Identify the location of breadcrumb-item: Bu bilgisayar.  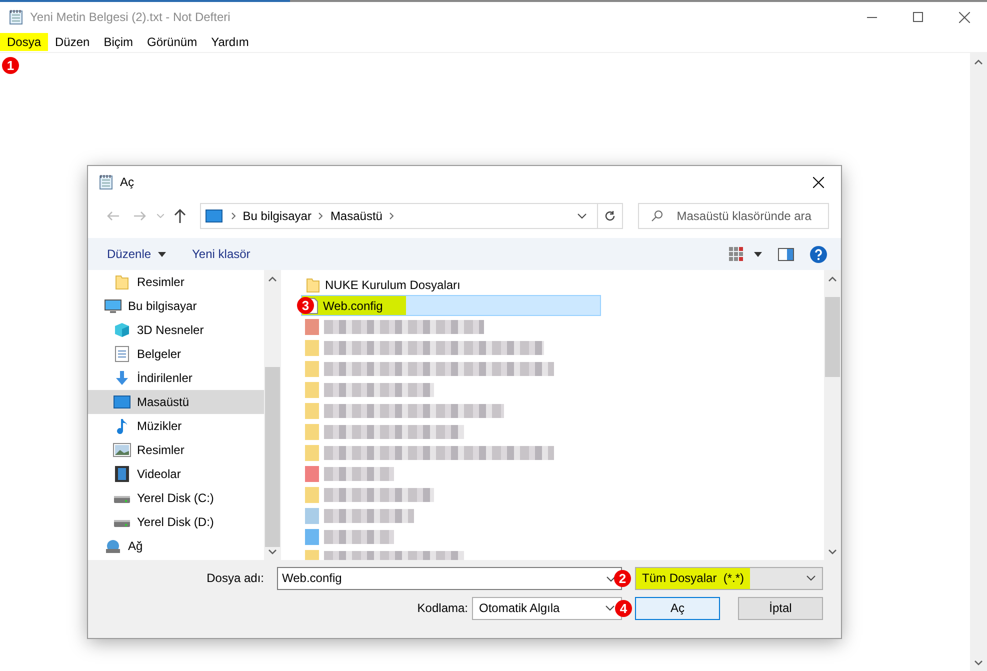
(277, 216).